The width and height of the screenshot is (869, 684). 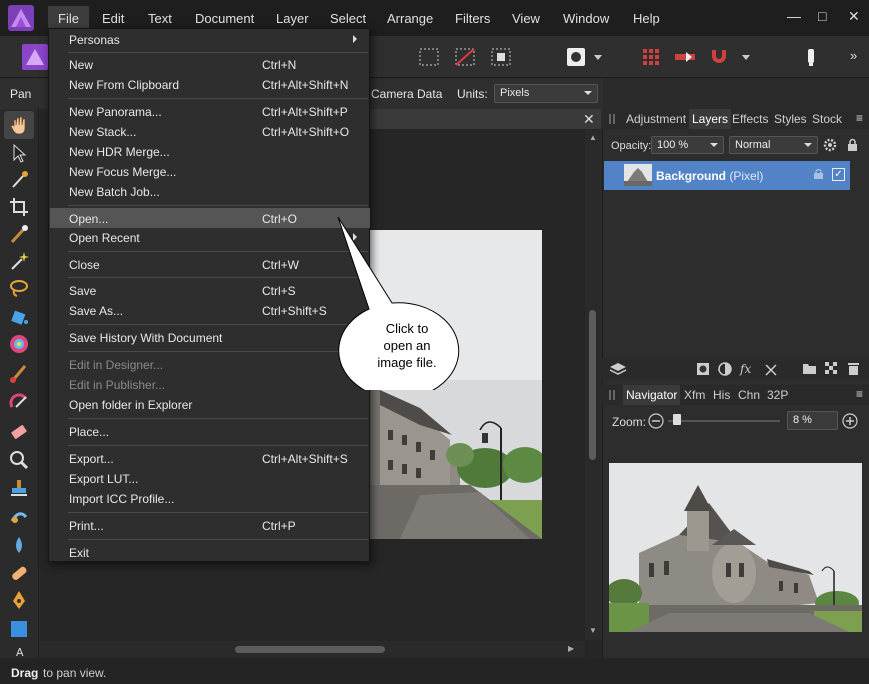 I want to click on quick-mask-dropdown-icon, so click(x=598, y=57).